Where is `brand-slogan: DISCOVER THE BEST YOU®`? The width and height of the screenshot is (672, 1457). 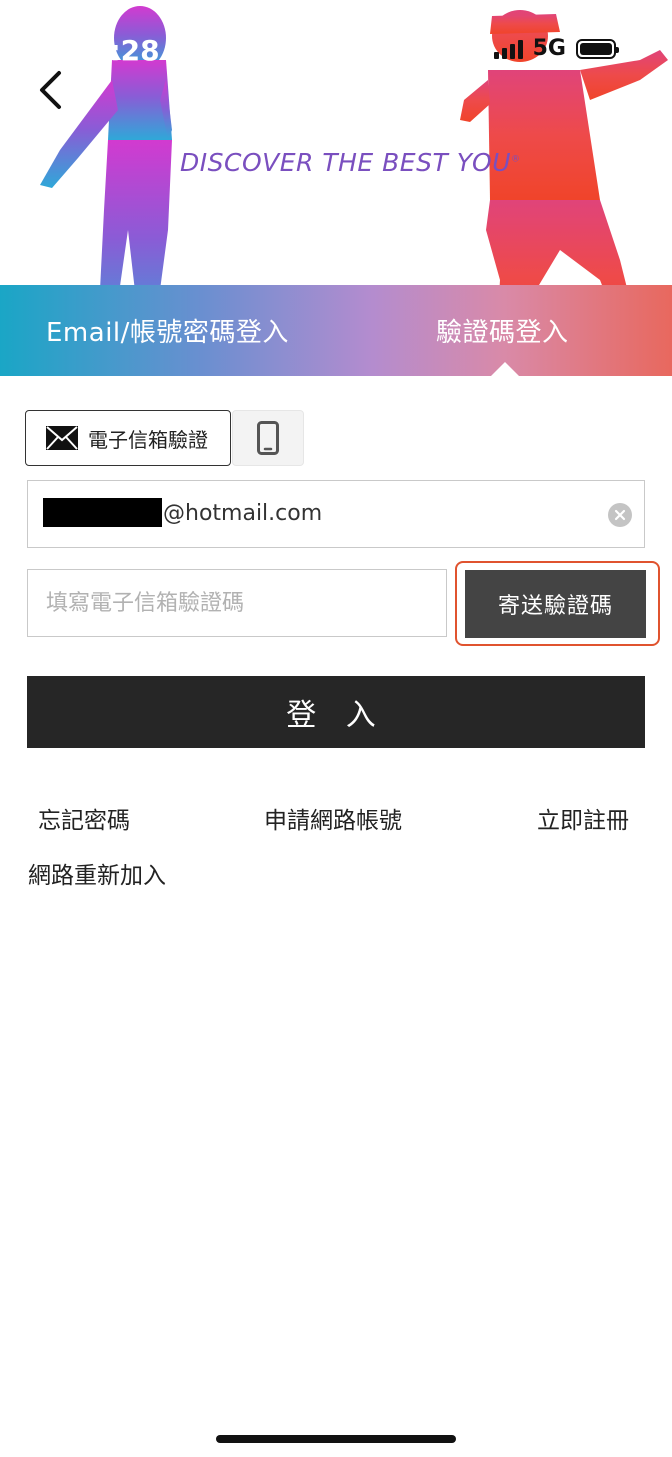
brand-slogan: DISCOVER THE BEST YOU® is located at coordinates (350, 162).